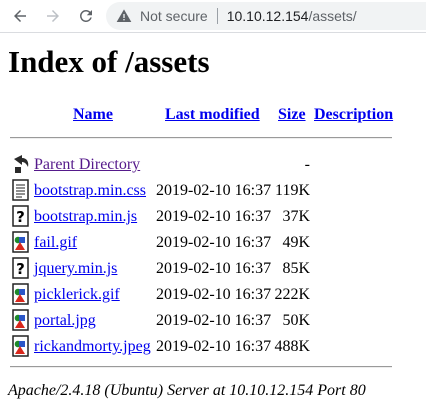  What do you see at coordinates (292, 190) in the screenshot?
I see `file-size: 119K` at bounding box center [292, 190].